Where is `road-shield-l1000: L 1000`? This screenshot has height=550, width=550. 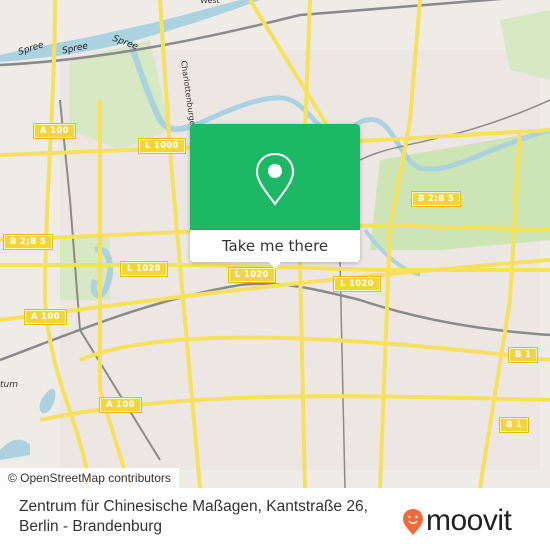 road-shield-l1000: L 1000 is located at coordinates (162, 146).